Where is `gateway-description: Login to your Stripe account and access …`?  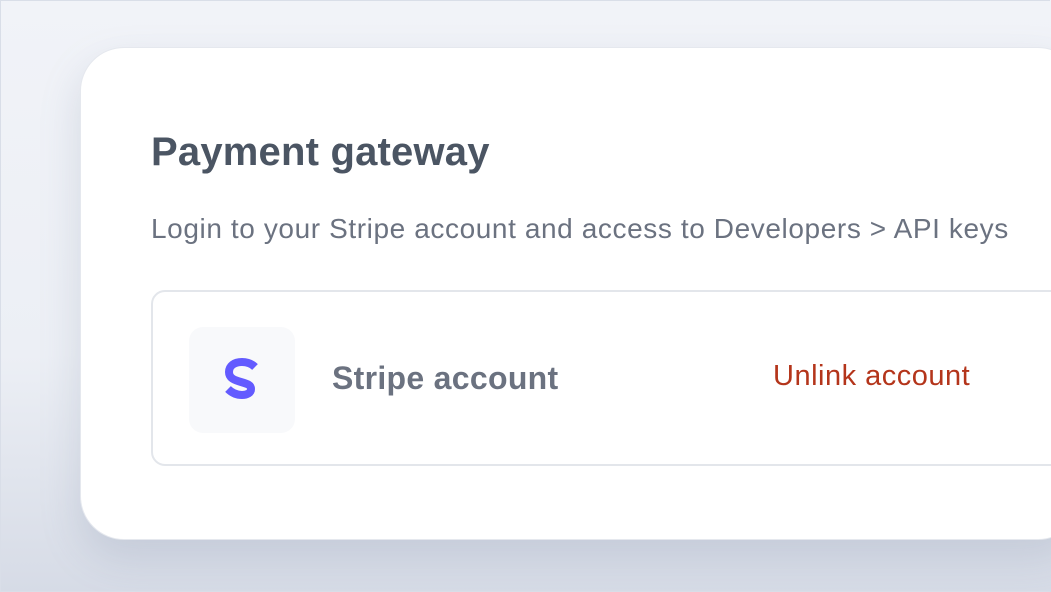
gateway-description: Login to your Stripe account and access … is located at coordinates (580, 228).